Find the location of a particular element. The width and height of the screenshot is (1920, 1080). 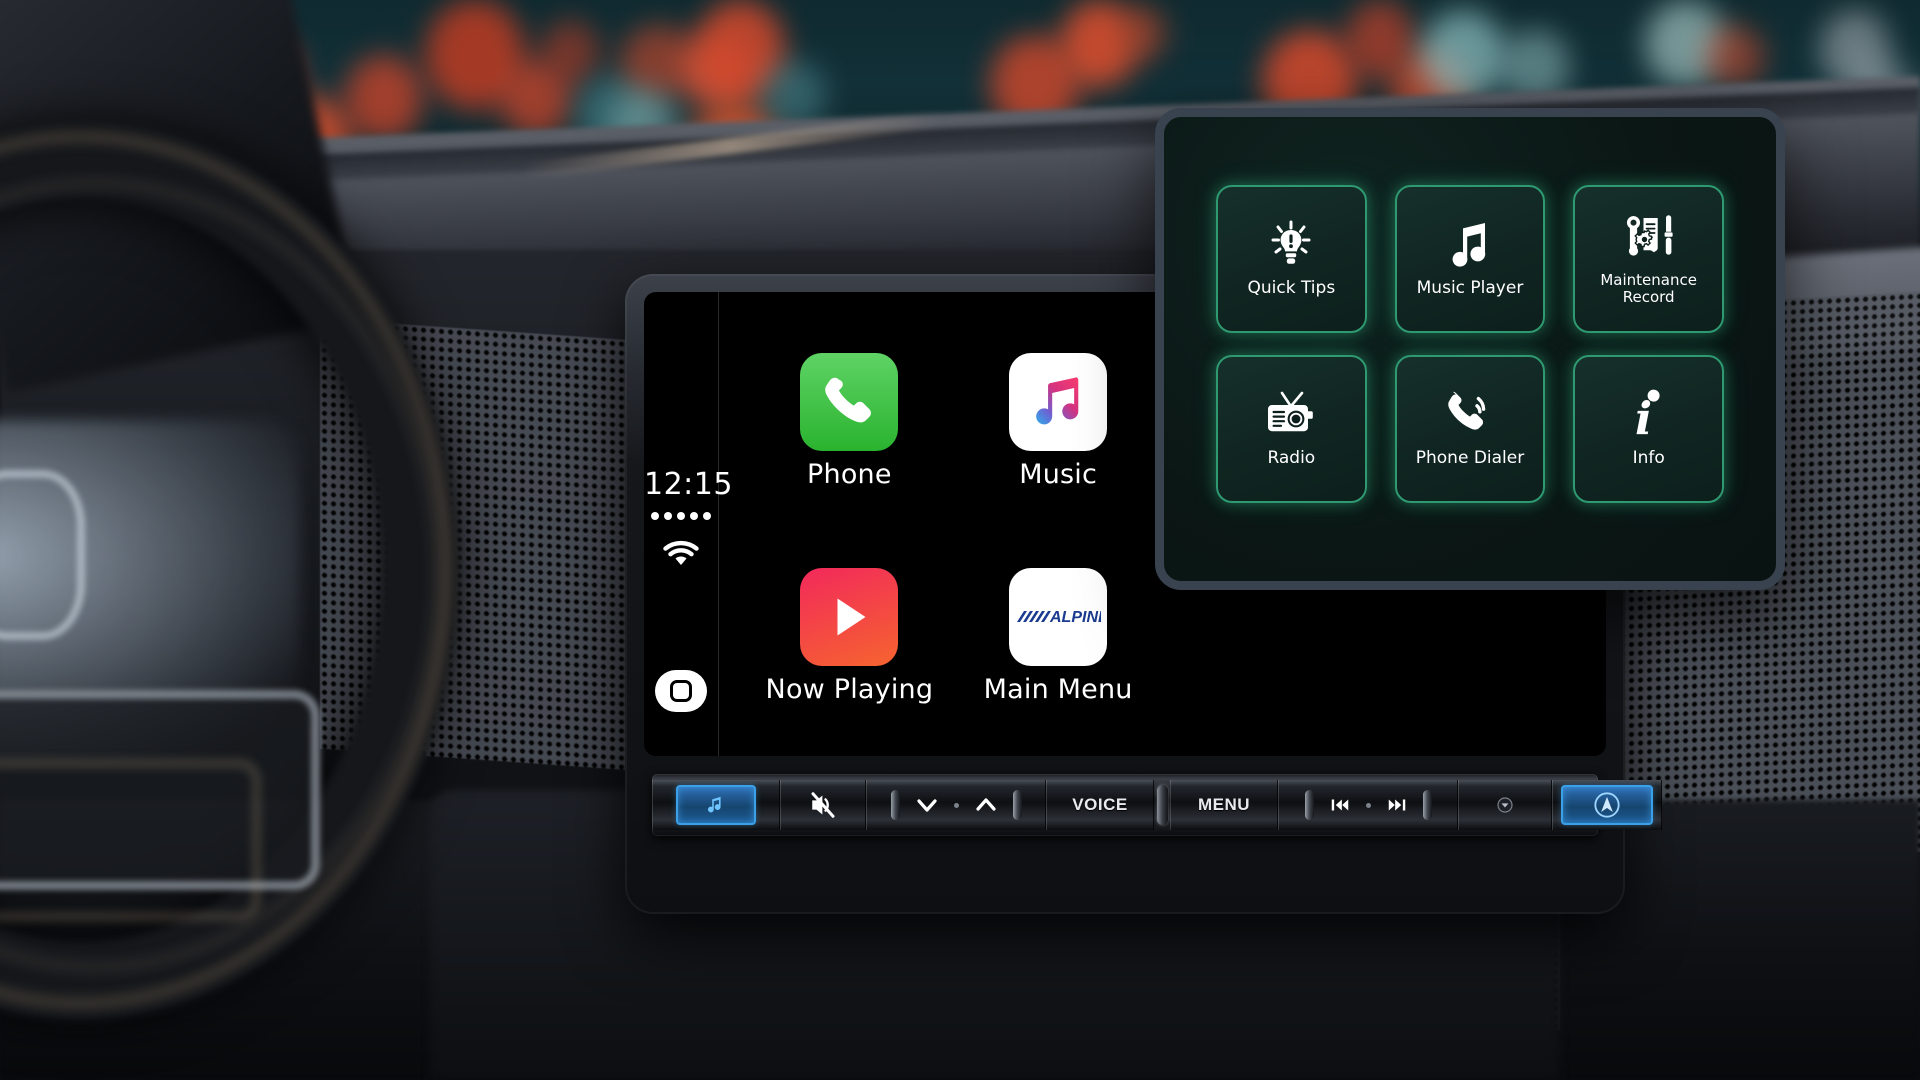

menu-button-label: MENU is located at coordinates (1224, 804).